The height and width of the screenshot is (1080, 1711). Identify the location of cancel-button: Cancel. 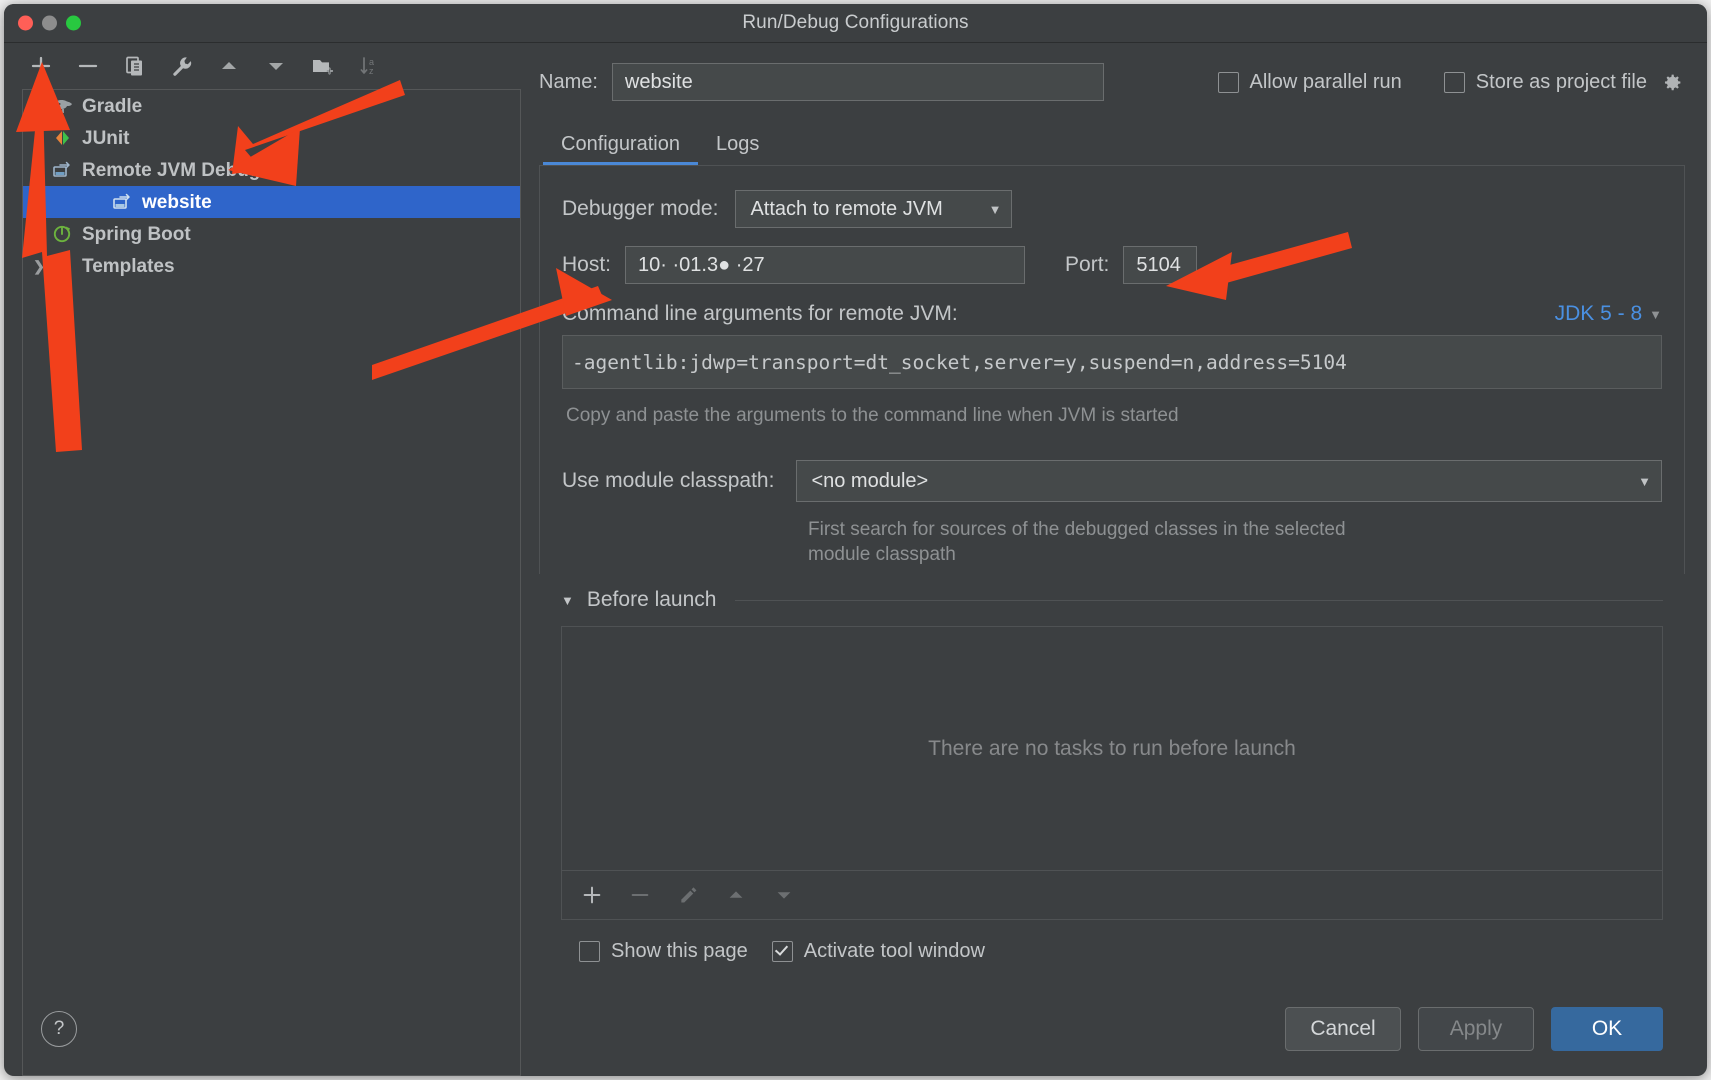
(1343, 1029).